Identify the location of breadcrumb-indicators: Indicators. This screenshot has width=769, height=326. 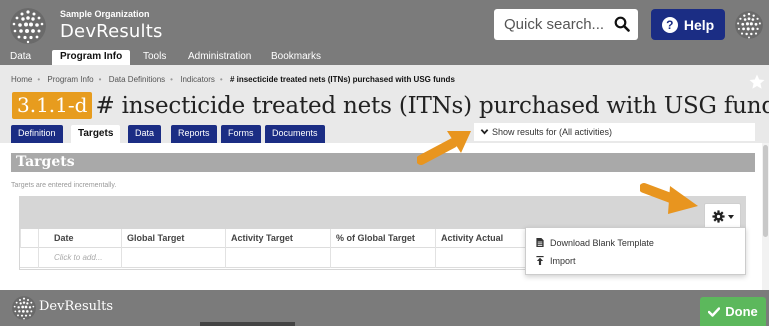
(197, 79).